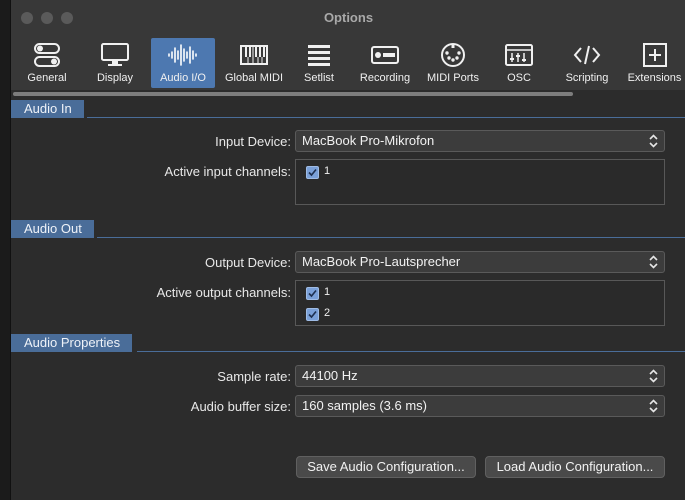 This screenshot has height=500, width=685. I want to click on tab-recording: Recording, so click(385, 63).